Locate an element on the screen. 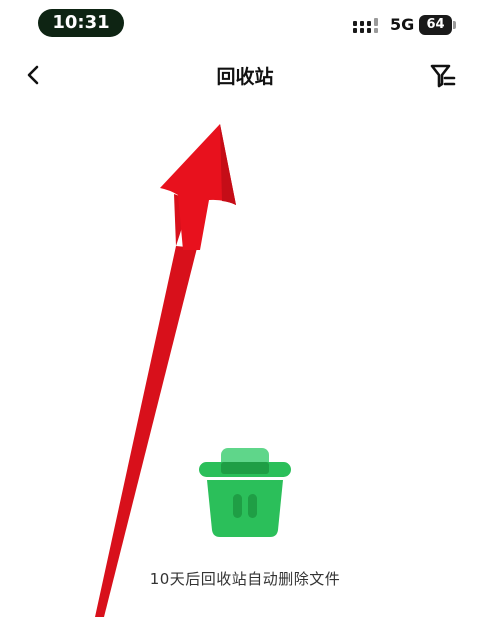  battery-tip is located at coordinates (454, 25).